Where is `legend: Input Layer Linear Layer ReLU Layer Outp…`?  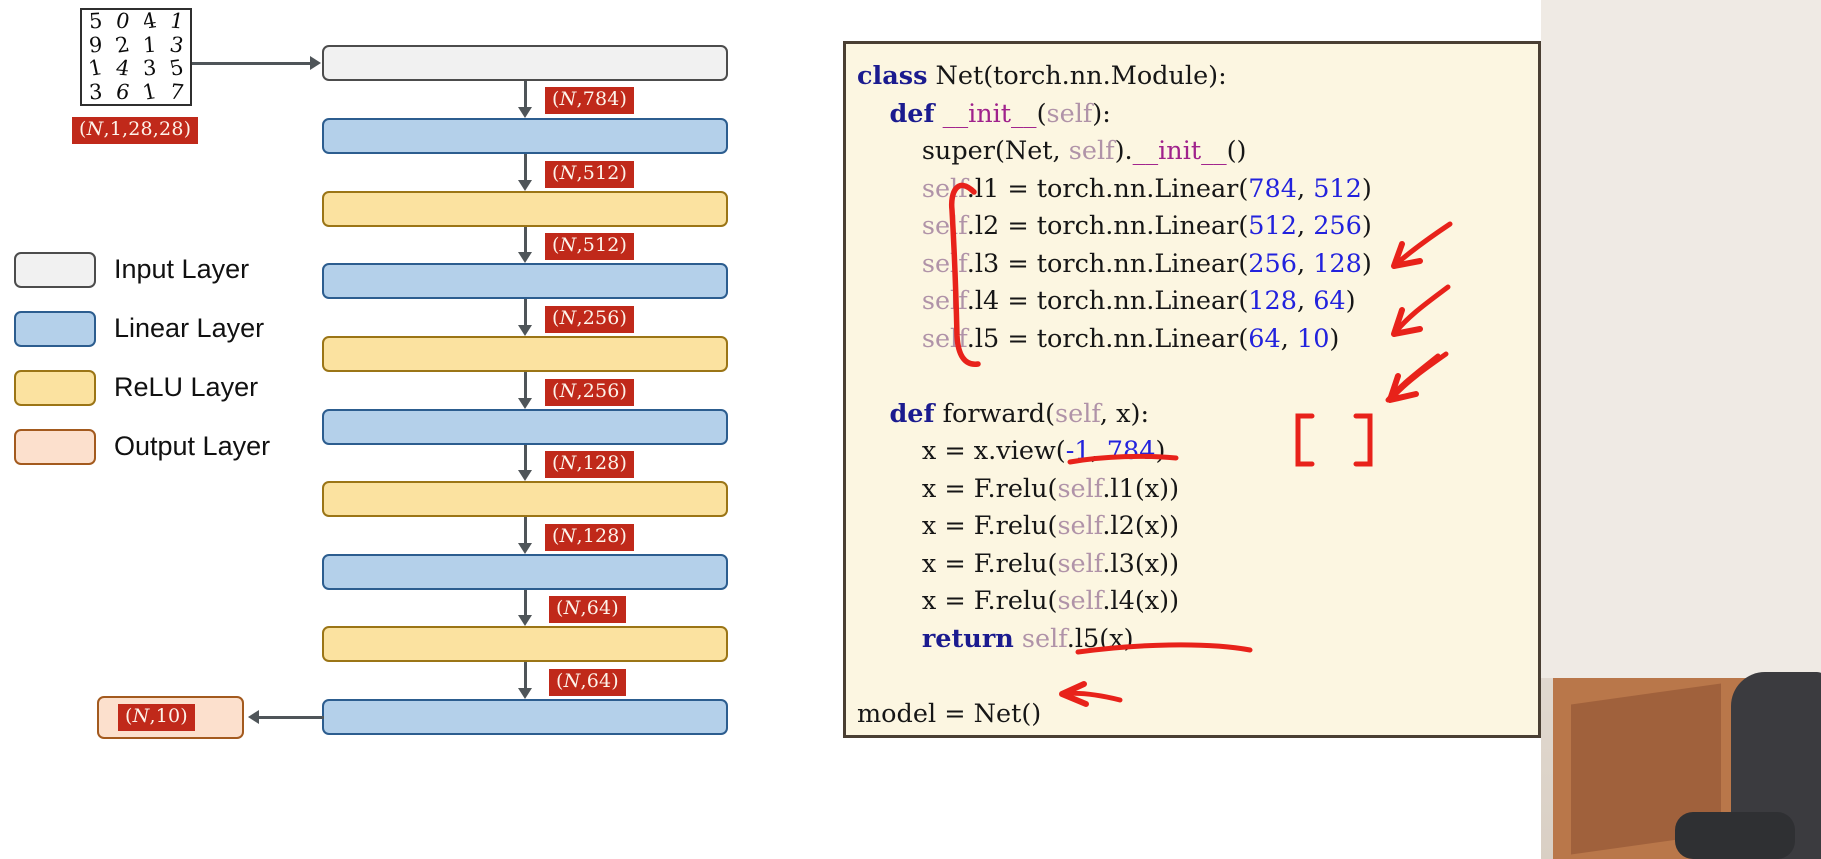 legend: Input Layer Linear Layer ReLU Layer Outp… is located at coordinates (164, 358).